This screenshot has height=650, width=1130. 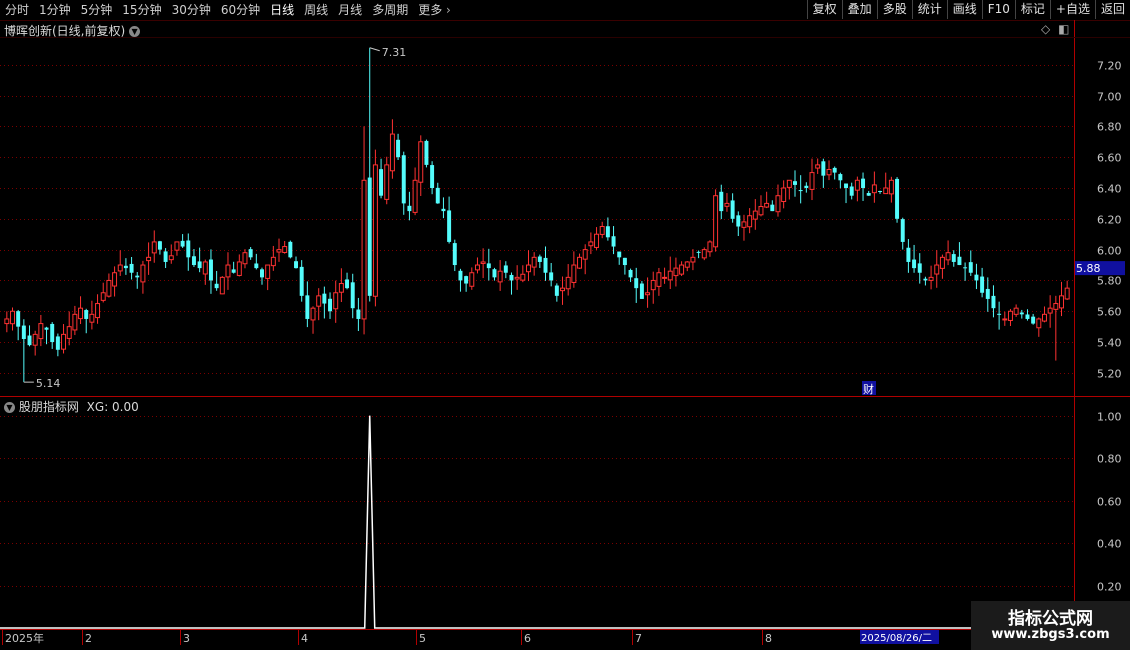 What do you see at coordinates (896, 638) in the screenshot?
I see `cursor-date: 2025/08/26/二` at bounding box center [896, 638].